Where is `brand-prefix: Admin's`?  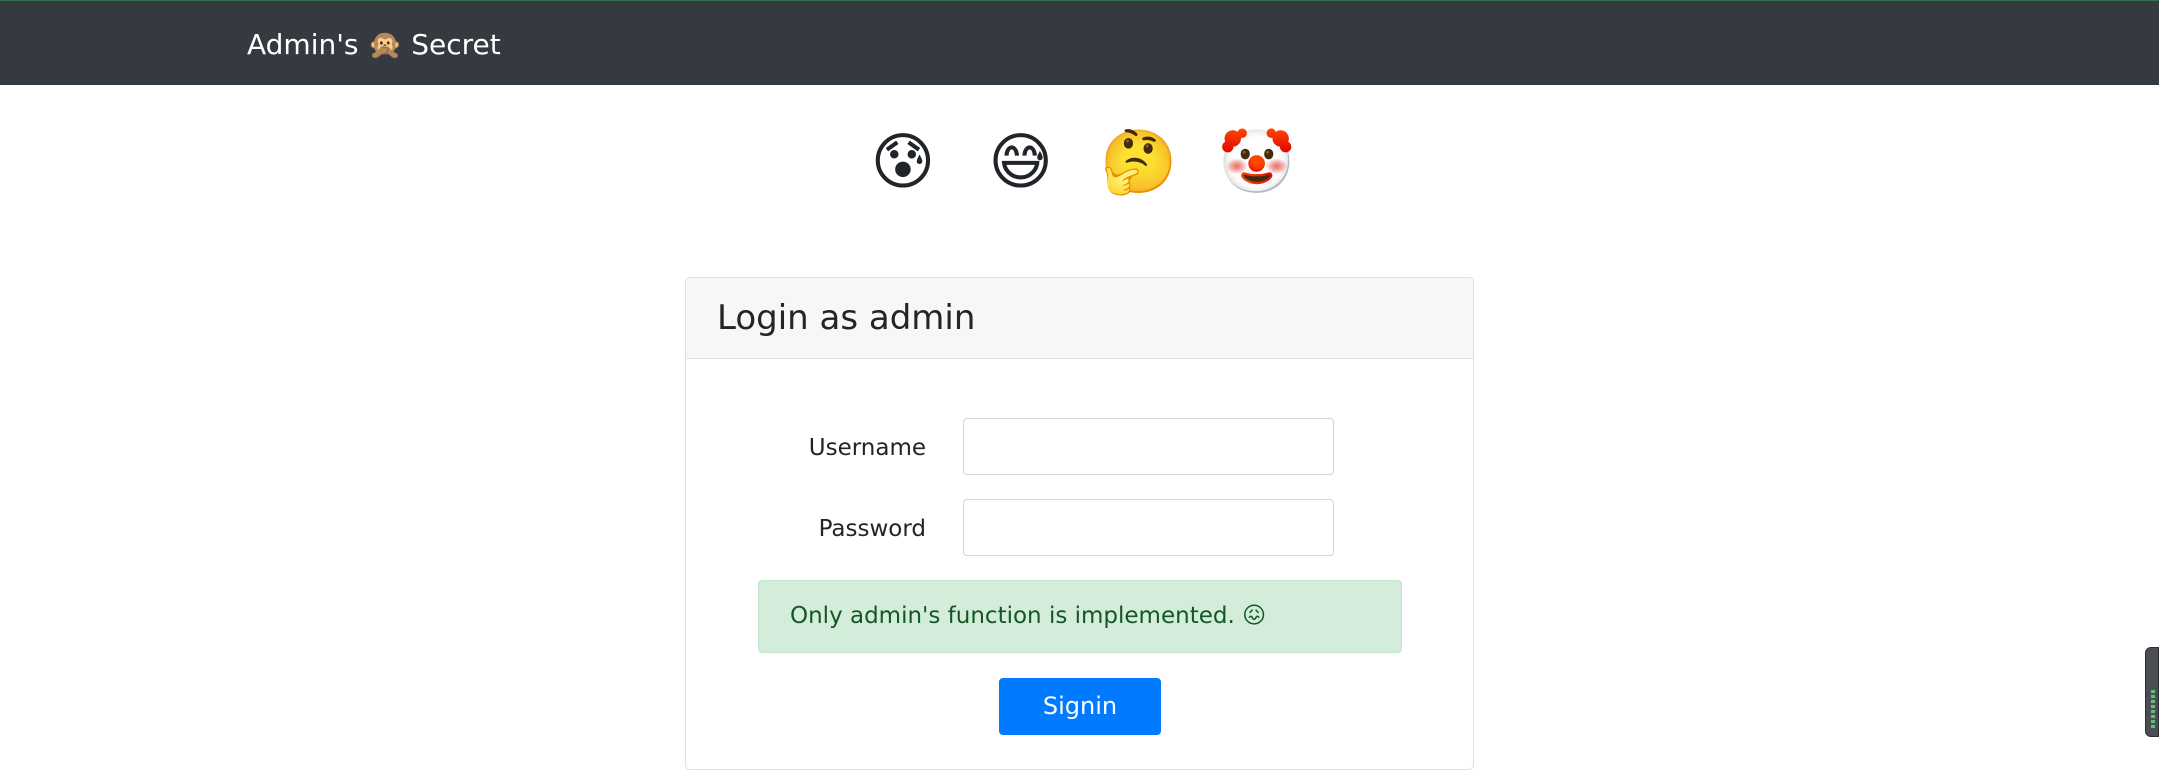 brand-prefix: Admin's is located at coordinates (303, 44).